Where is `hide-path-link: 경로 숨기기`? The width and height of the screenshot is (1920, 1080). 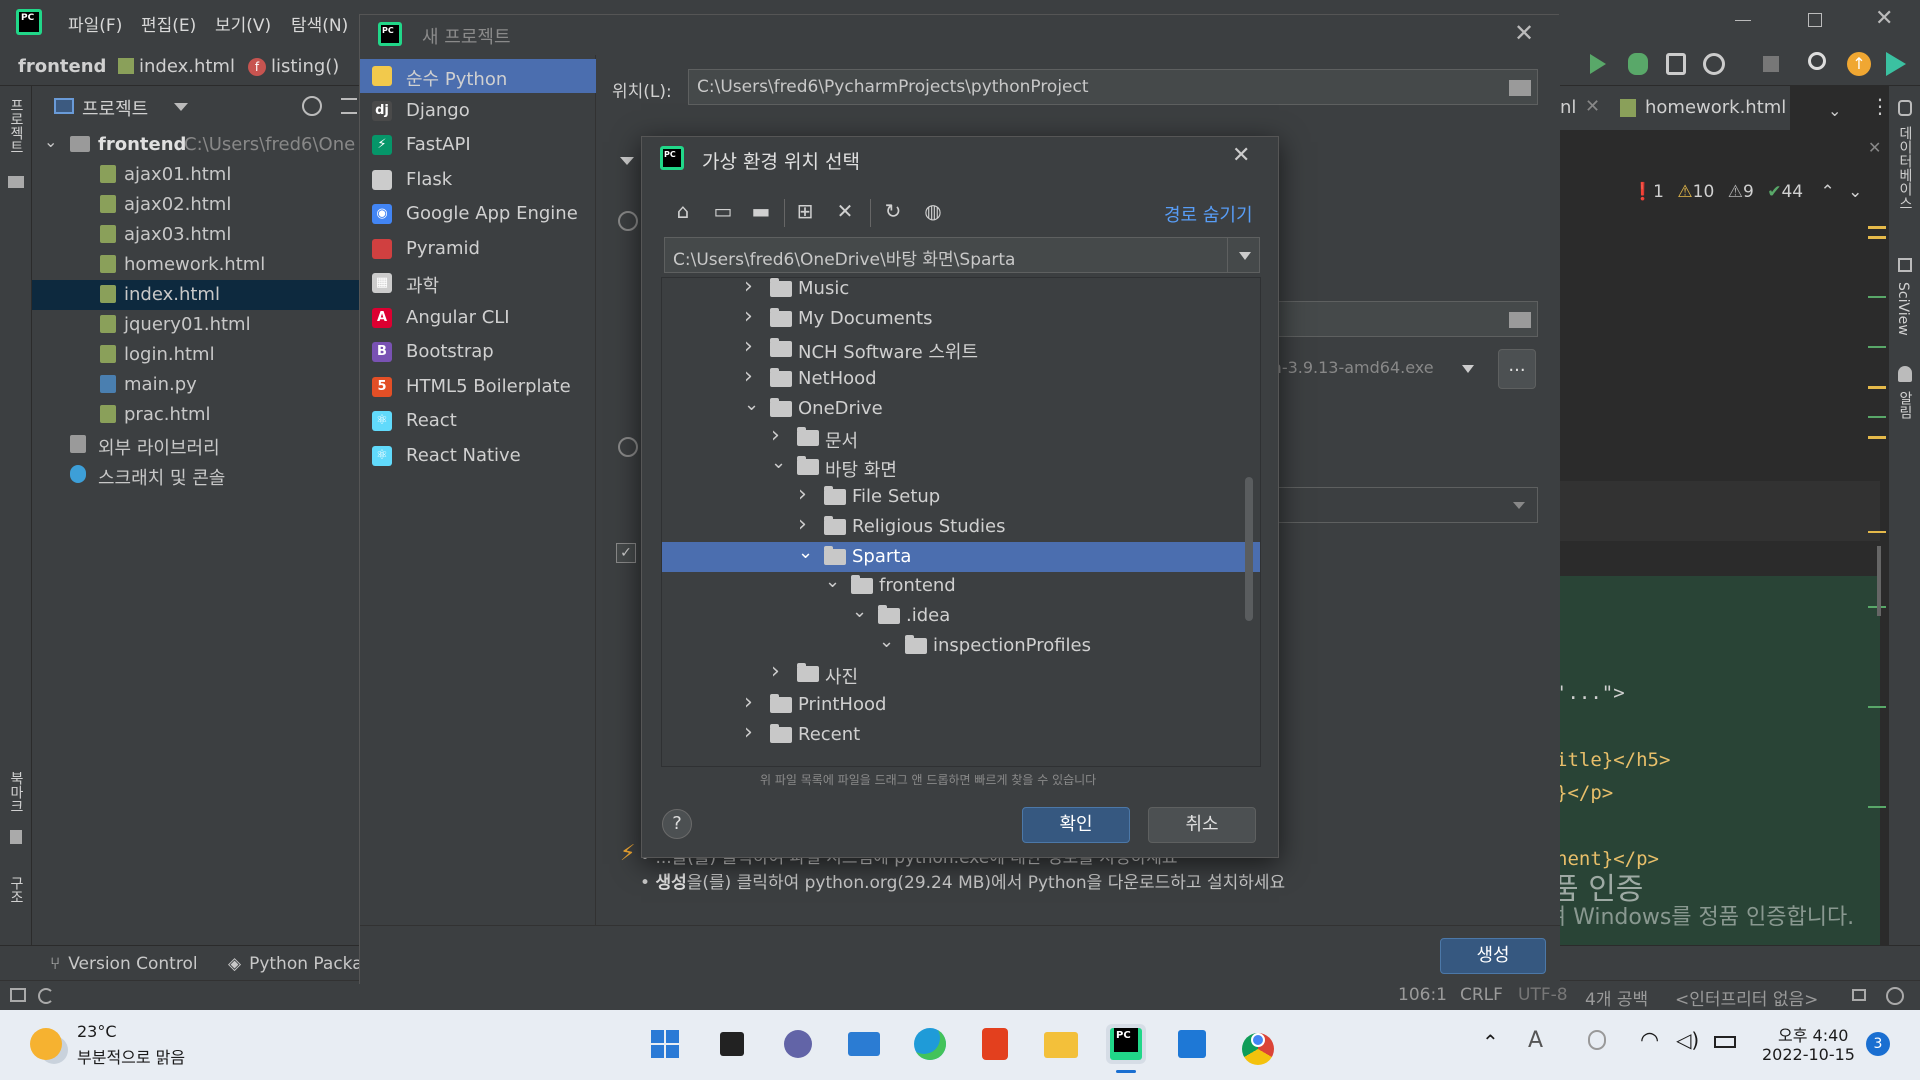 hide-path-link: 경로 숨기기 is located at coordinates (1208, 214).